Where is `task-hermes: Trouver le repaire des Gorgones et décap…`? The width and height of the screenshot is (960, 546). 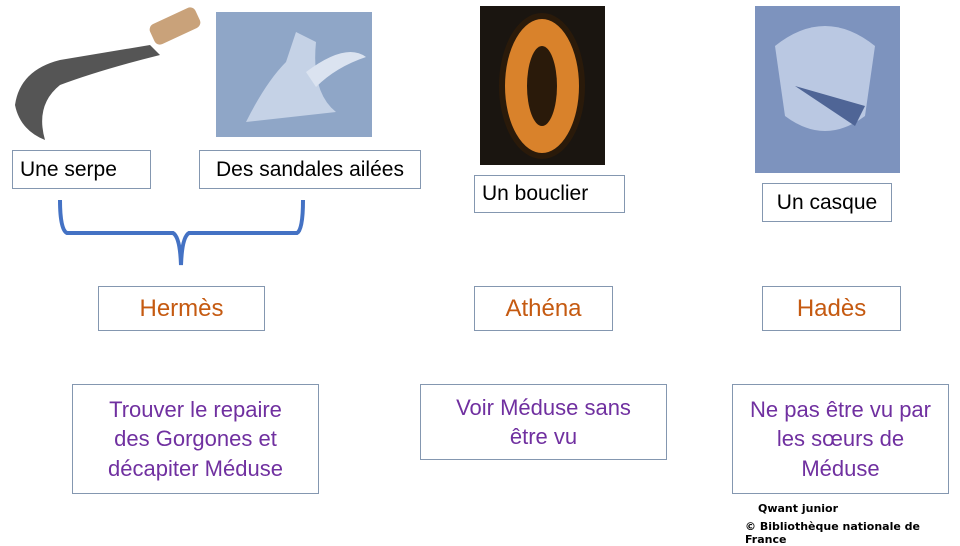
task-hermes: Trouver le repaire des Gorgones et décap… is located at coordinates (195, 439).